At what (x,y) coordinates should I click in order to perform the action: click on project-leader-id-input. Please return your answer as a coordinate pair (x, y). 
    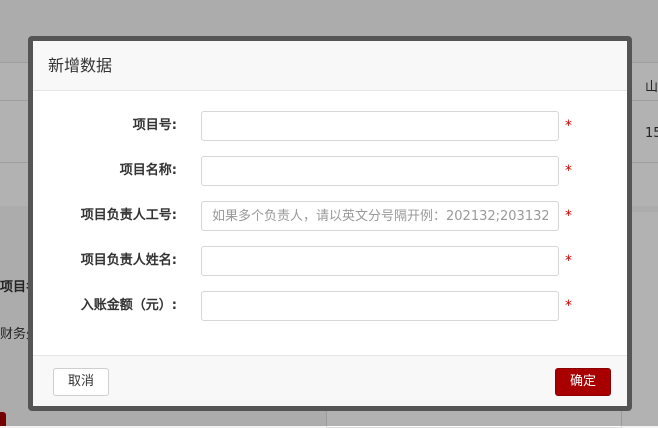
    Looking at the image, I should click on (380, 216).